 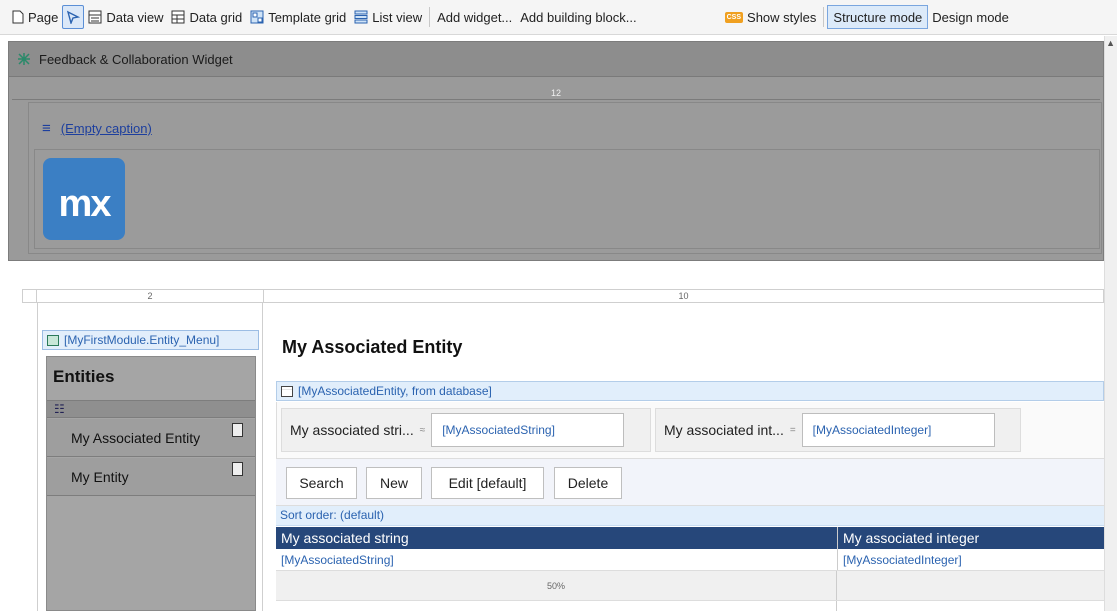 I want to click on sidebar-item-label: My Entity, so click(x=100, y=476).